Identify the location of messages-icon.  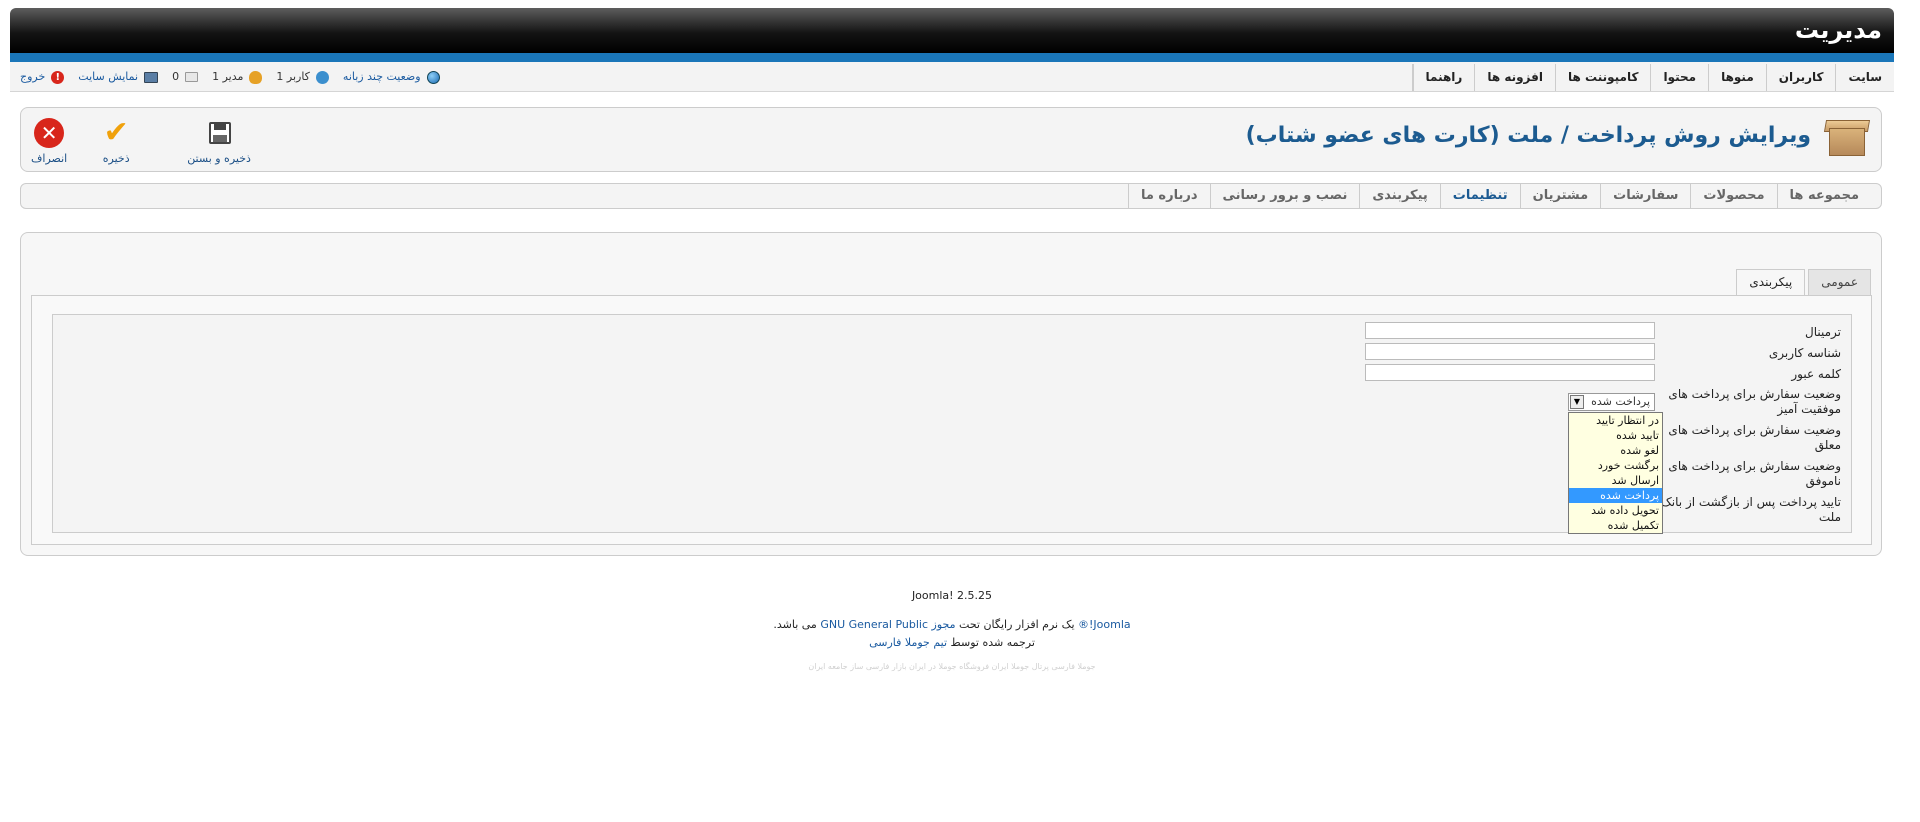
(192, 77).